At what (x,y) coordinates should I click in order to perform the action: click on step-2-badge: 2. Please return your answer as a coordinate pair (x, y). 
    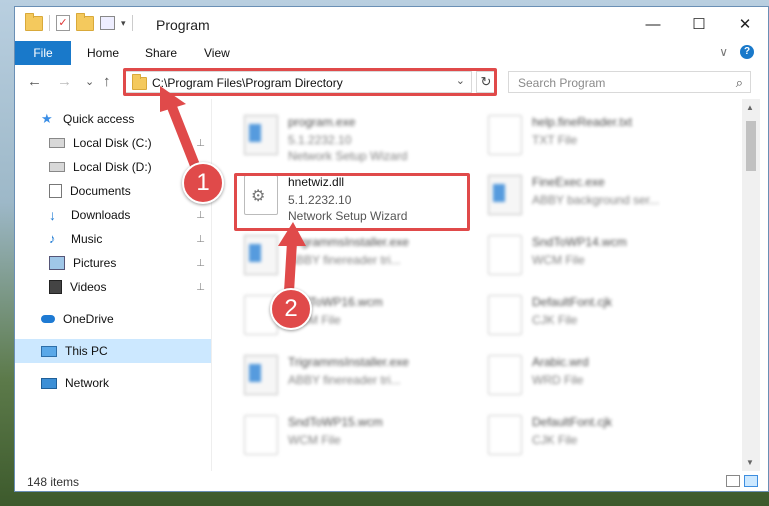
    Looking at the image, I should click on (291, 309).